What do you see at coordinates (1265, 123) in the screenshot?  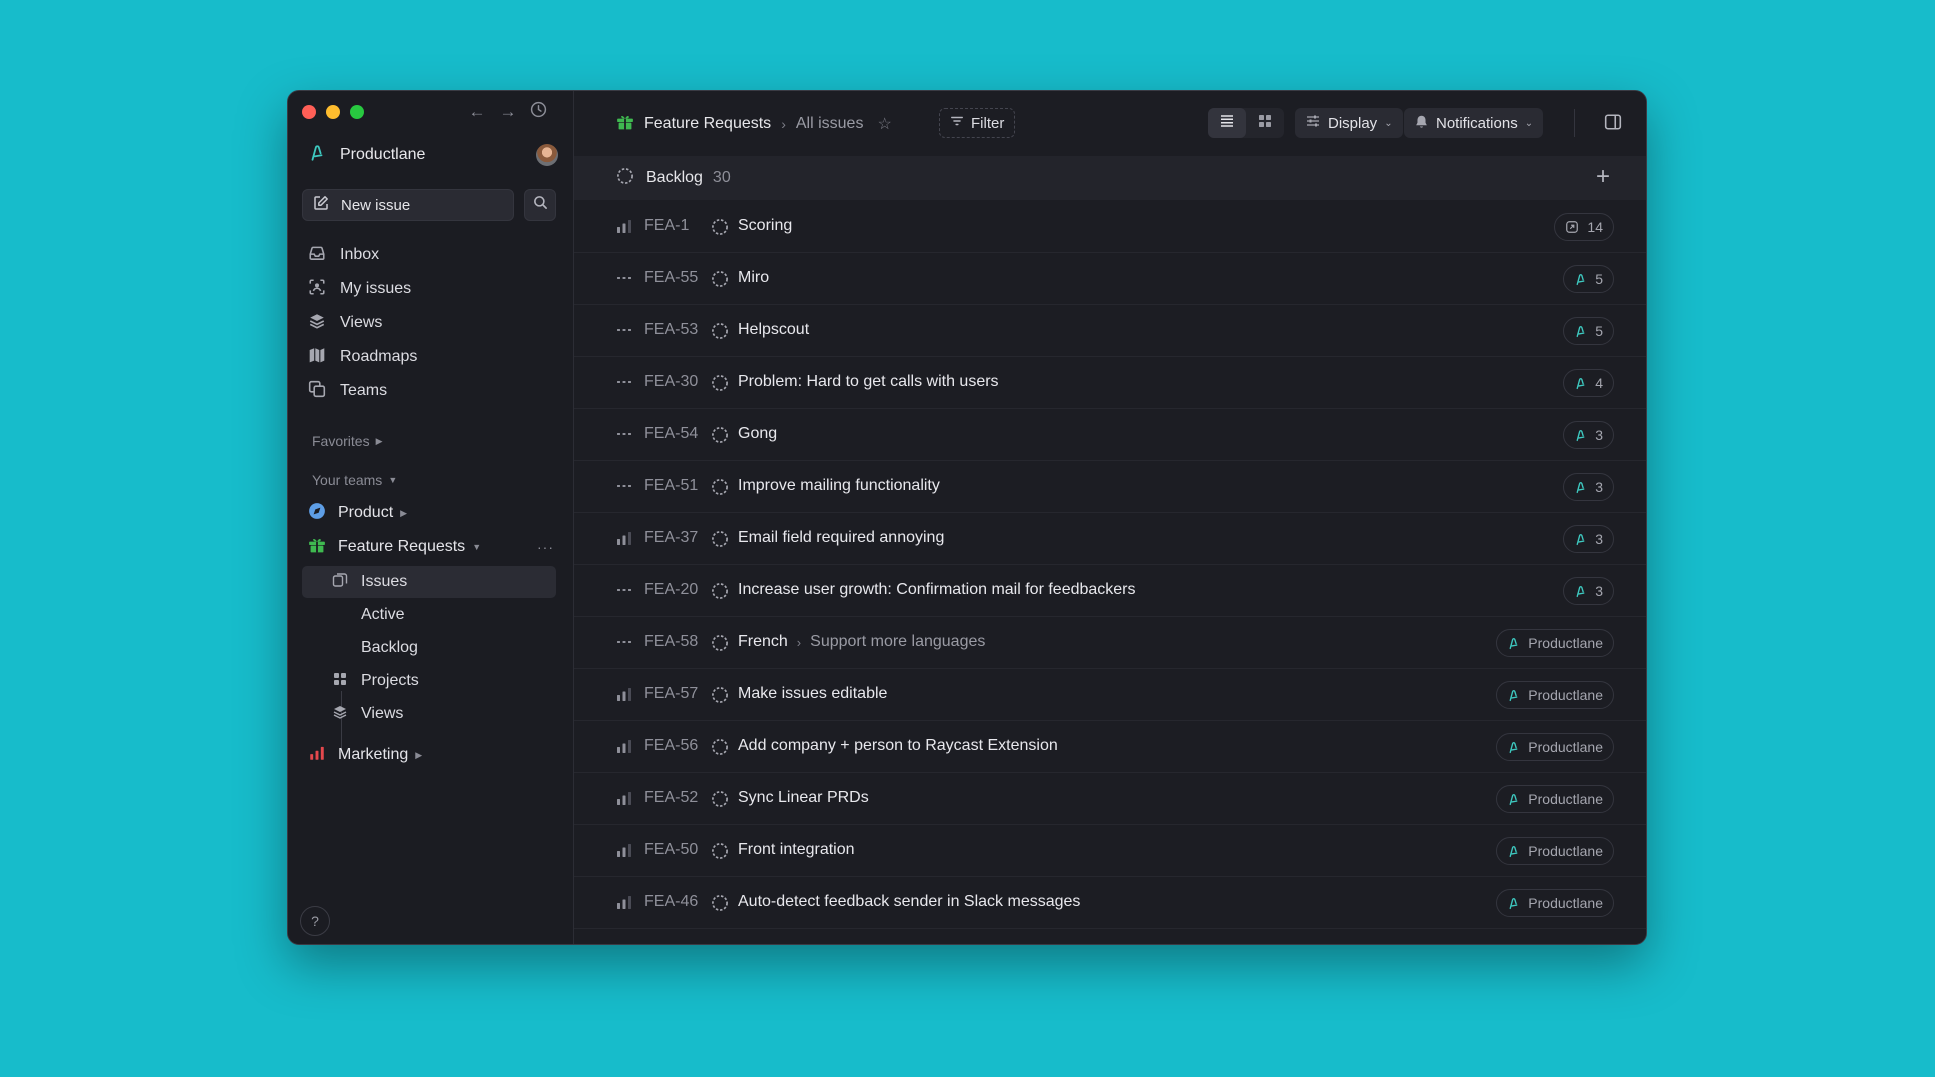 I see `board-view-button` at bounding box center [1265, 123].